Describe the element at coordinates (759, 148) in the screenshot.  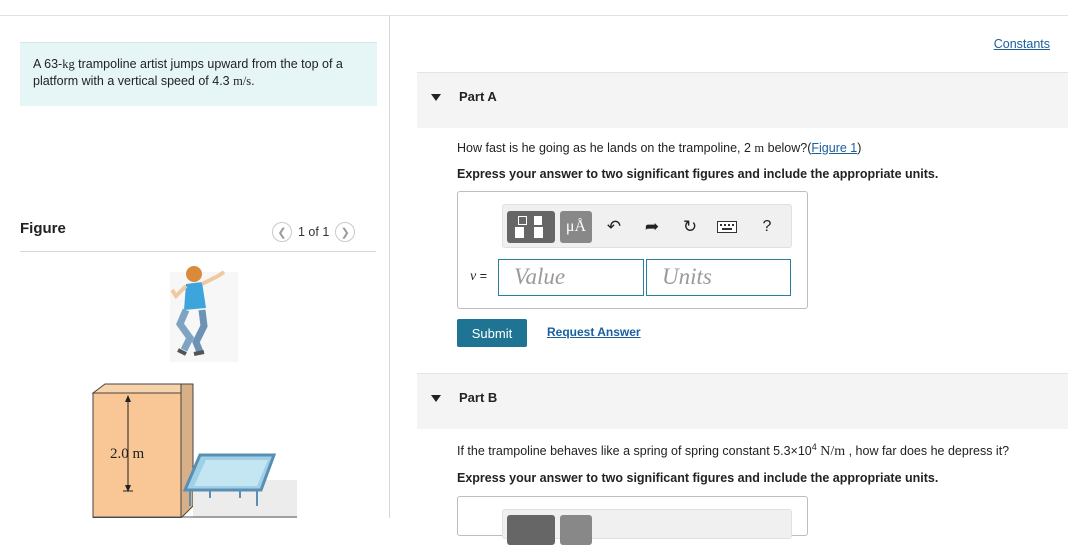
I see `question-unit: m` at that location.